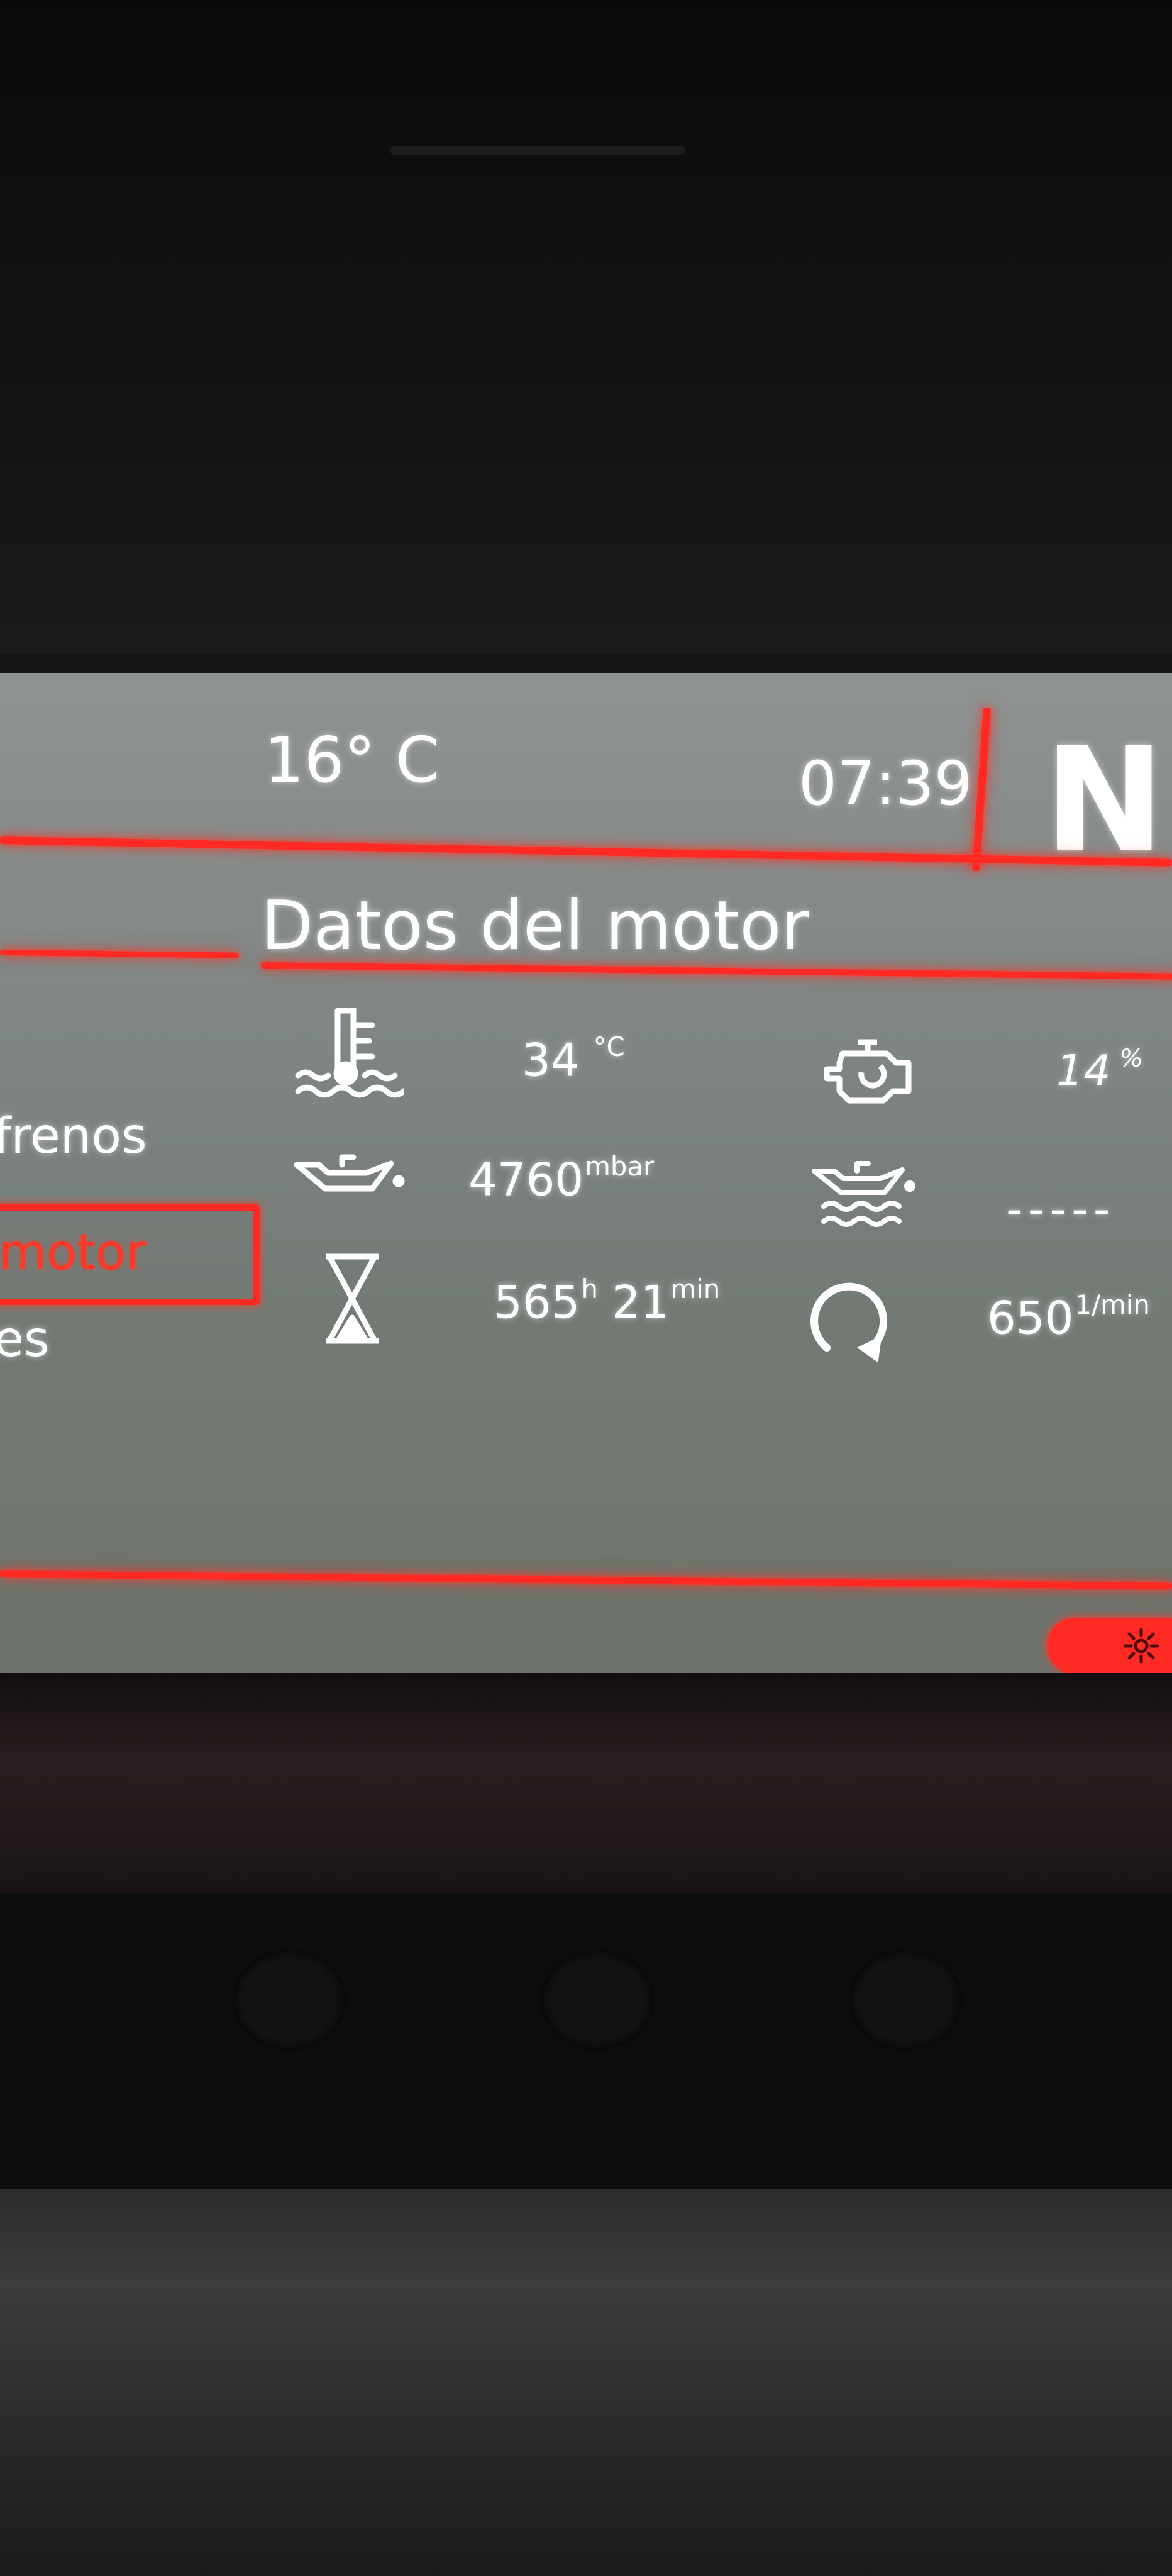 Image resolution: width=1172 pixels, height=2576 pixels. What do you see at coordinates (73, 1136) in the screenshot?
I see `menu-item-frenos: frenos` at bounding box center [73, 1136].